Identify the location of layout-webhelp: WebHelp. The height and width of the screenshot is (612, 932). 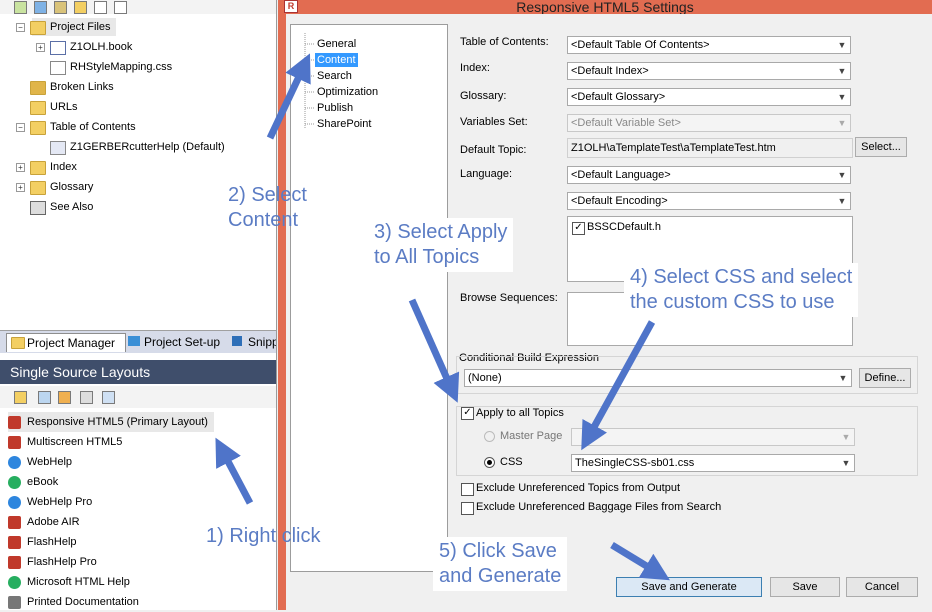
(40, 462).